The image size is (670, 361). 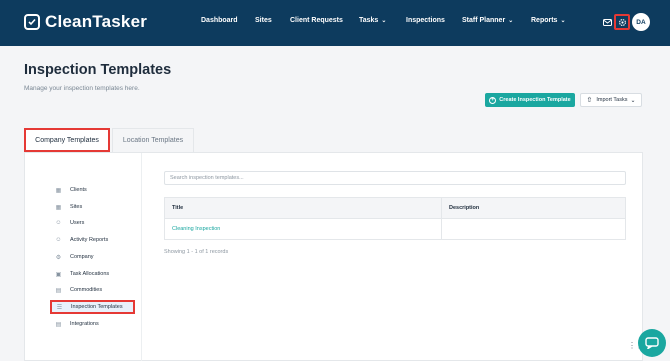 What do you see at coordinates (611, 100) in the screenshot?
I see `import-tasks-button: ⇧ Import Tasks ⌄` at bounding box center [611, 100].